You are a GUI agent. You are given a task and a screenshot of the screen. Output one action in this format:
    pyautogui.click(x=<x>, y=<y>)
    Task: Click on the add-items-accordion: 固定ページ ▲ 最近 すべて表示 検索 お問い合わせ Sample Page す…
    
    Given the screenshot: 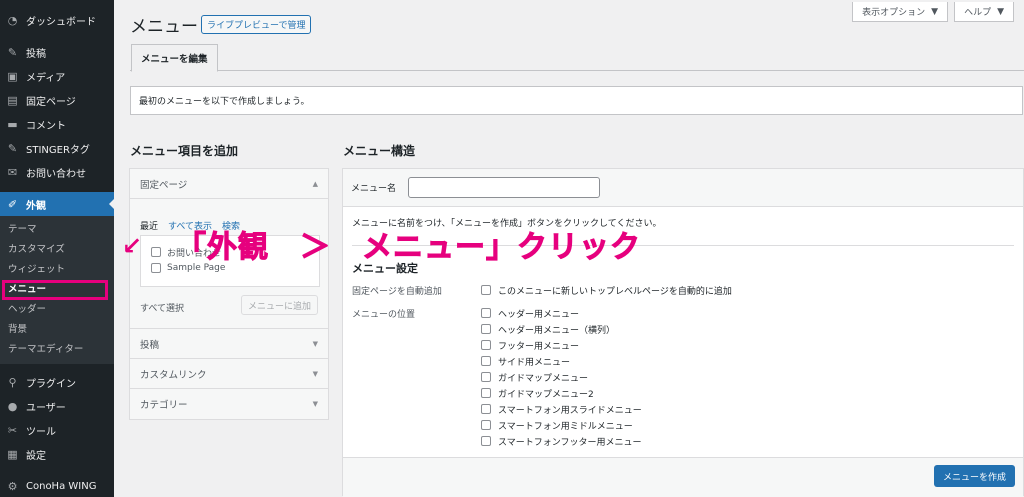 What is the action you would take?
    pyautogui.click(x=229, y=294)
    